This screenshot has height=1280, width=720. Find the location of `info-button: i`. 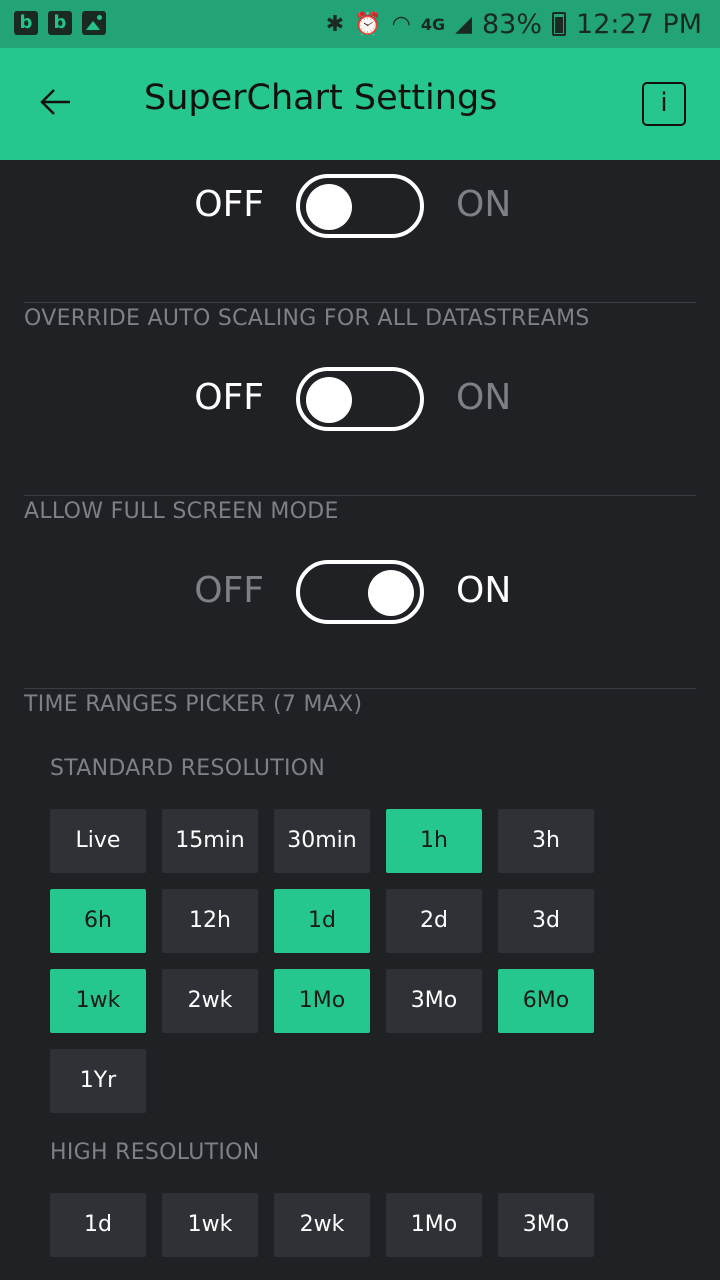

info-button: i is located at coordinates (664, 104).